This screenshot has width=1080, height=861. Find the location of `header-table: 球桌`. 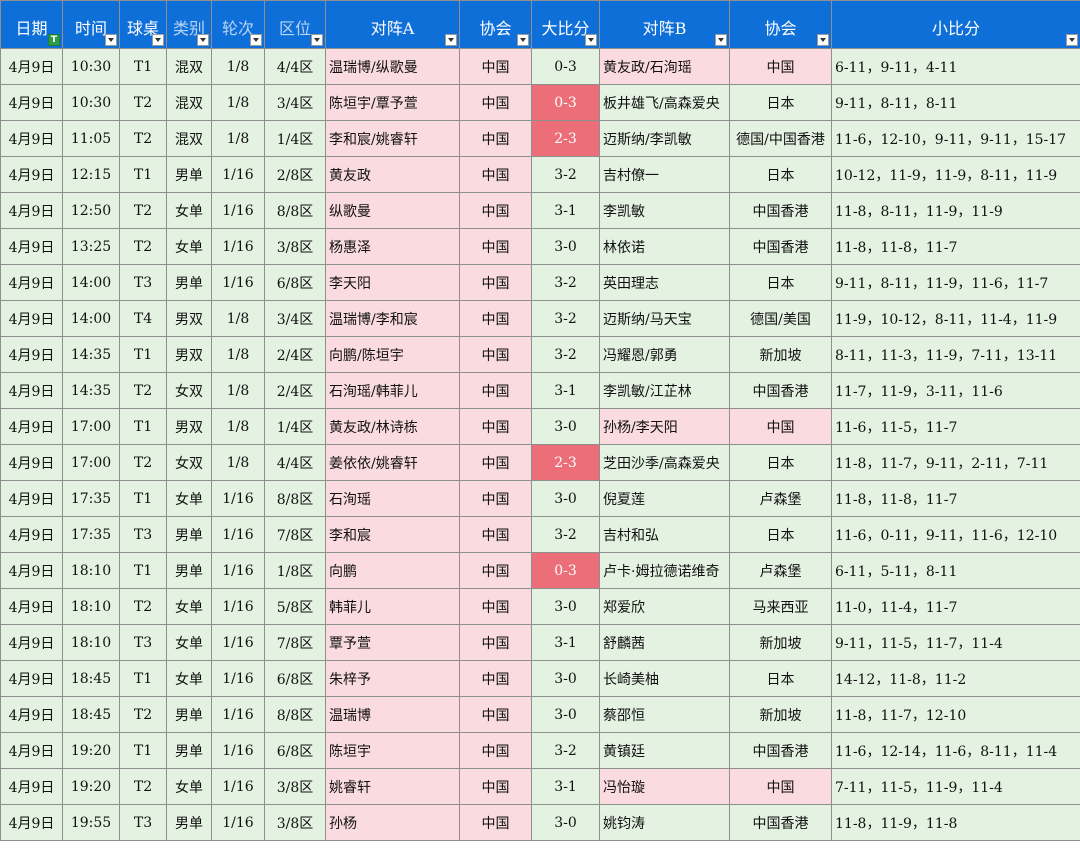

header-table: 球桌 is located at coordinates (143, 24).